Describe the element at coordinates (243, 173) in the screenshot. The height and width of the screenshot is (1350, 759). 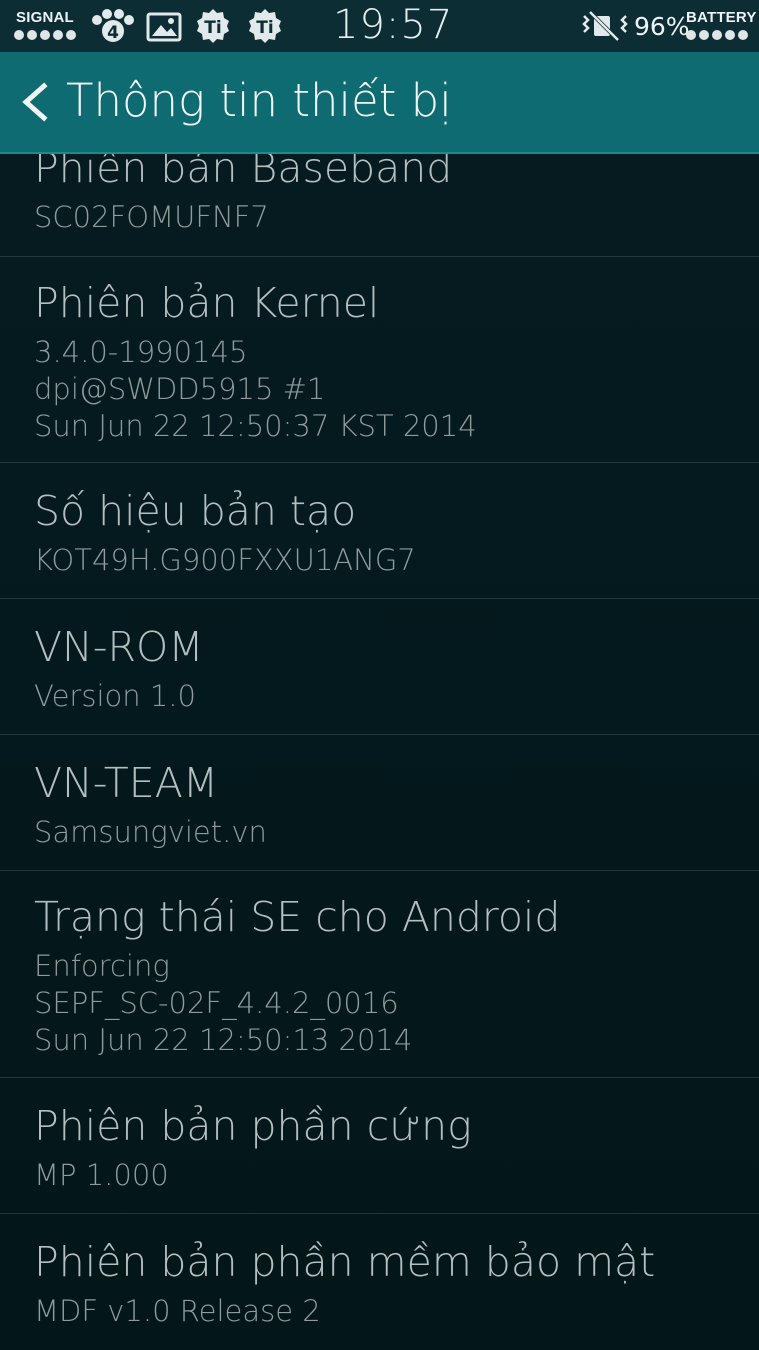
I see `item-title: Phiên bản Baseband` at that location.